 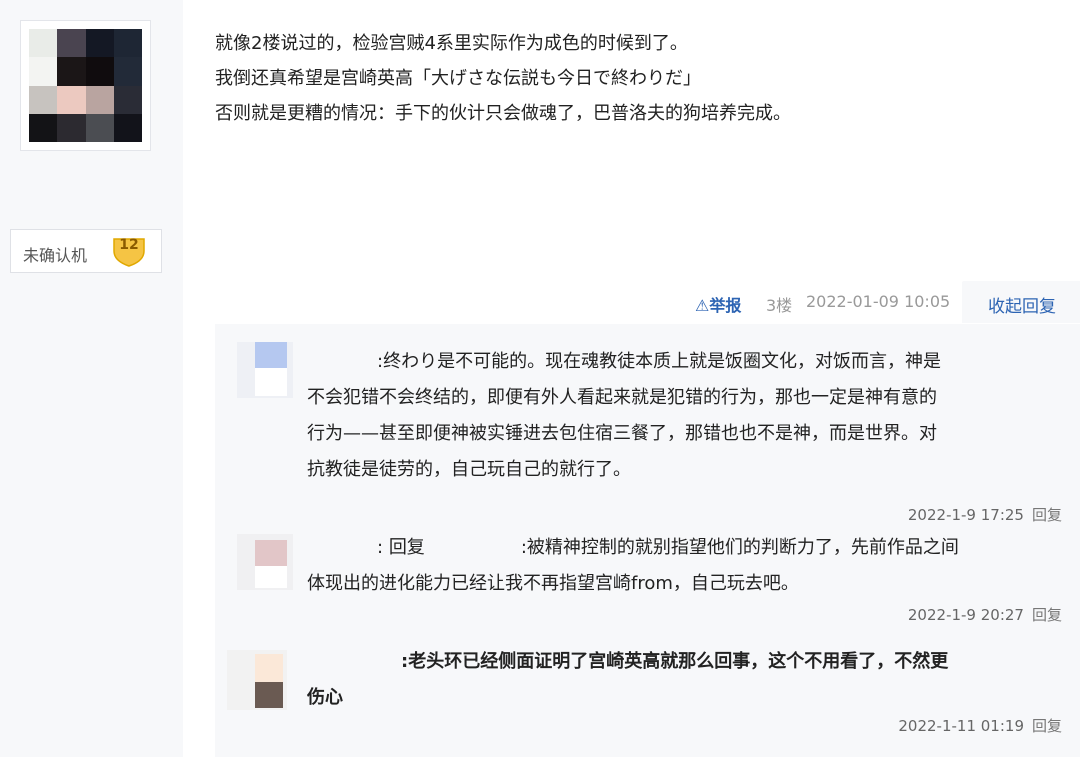 I want to click on level-title: 未确认机, so click(x=55, y=255).